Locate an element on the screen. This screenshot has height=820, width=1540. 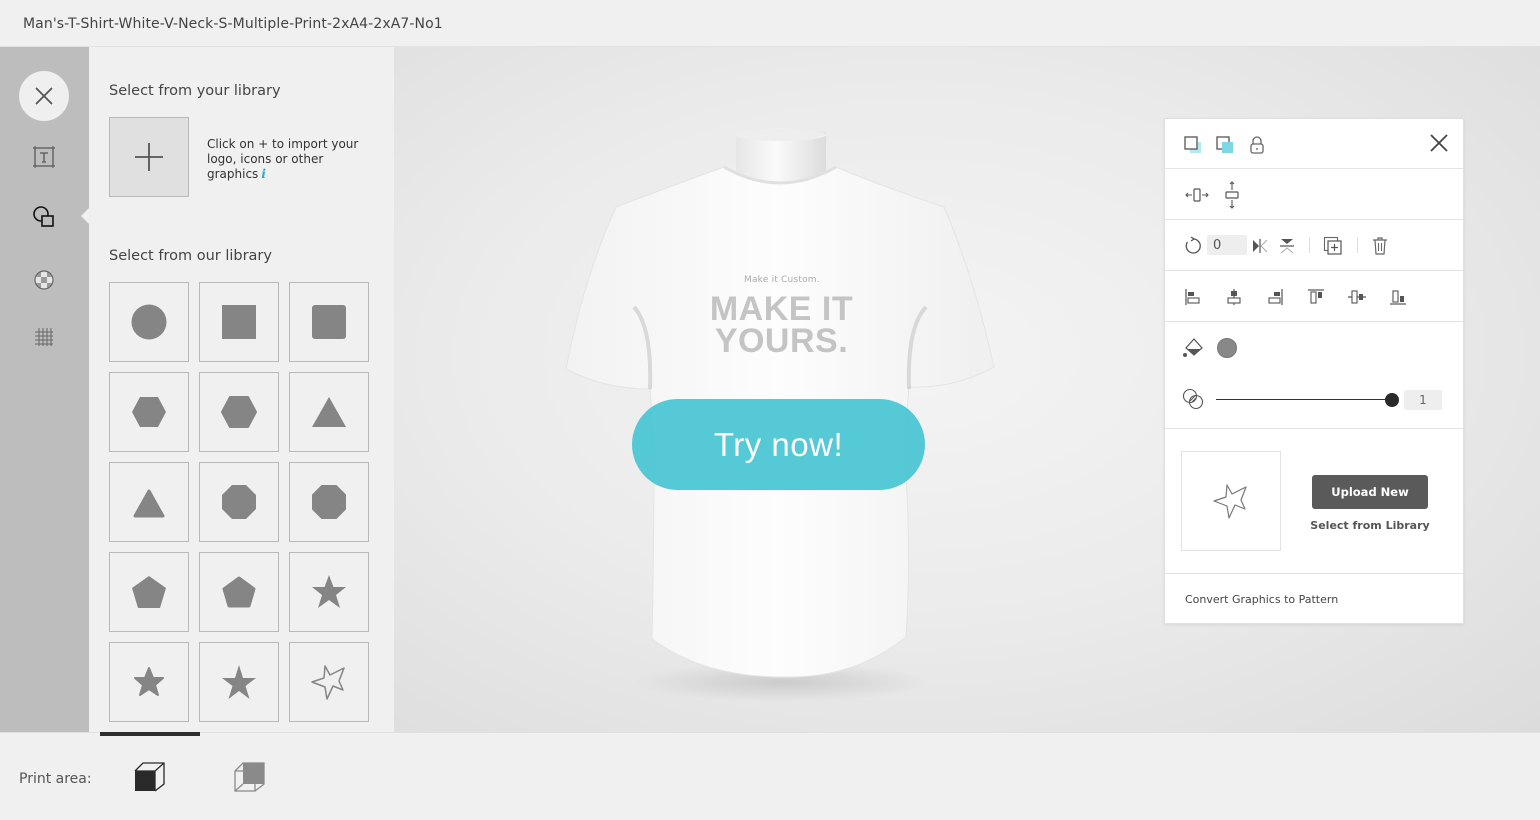
info-icon: i is located at coordinates (263, 174).